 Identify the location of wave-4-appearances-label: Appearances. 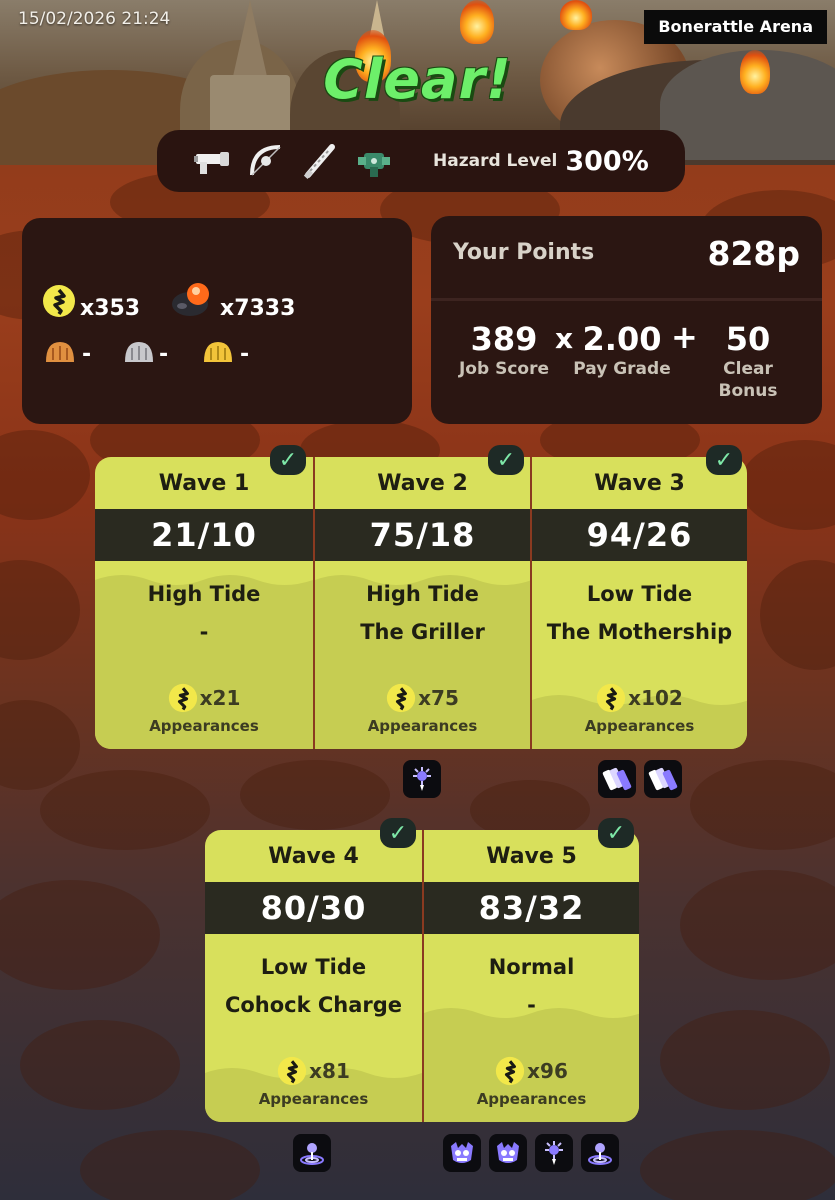
(313, 1099).